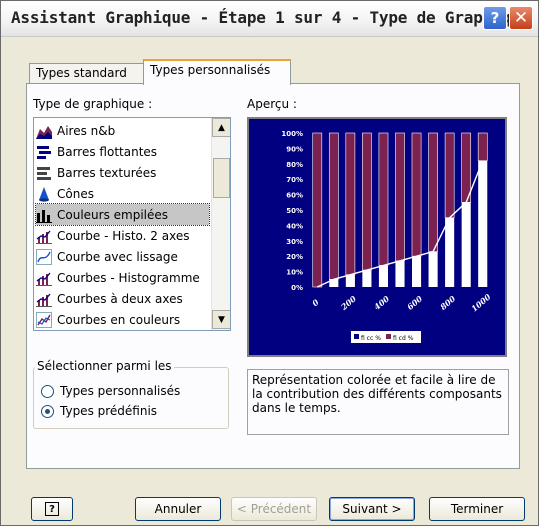 The width and height of the screenshot is (539, 526). What do you see at coordinates (87, 73) in the screenshot?
I see `tab-standard-types: Types standard` at bounding box center [87, 73].